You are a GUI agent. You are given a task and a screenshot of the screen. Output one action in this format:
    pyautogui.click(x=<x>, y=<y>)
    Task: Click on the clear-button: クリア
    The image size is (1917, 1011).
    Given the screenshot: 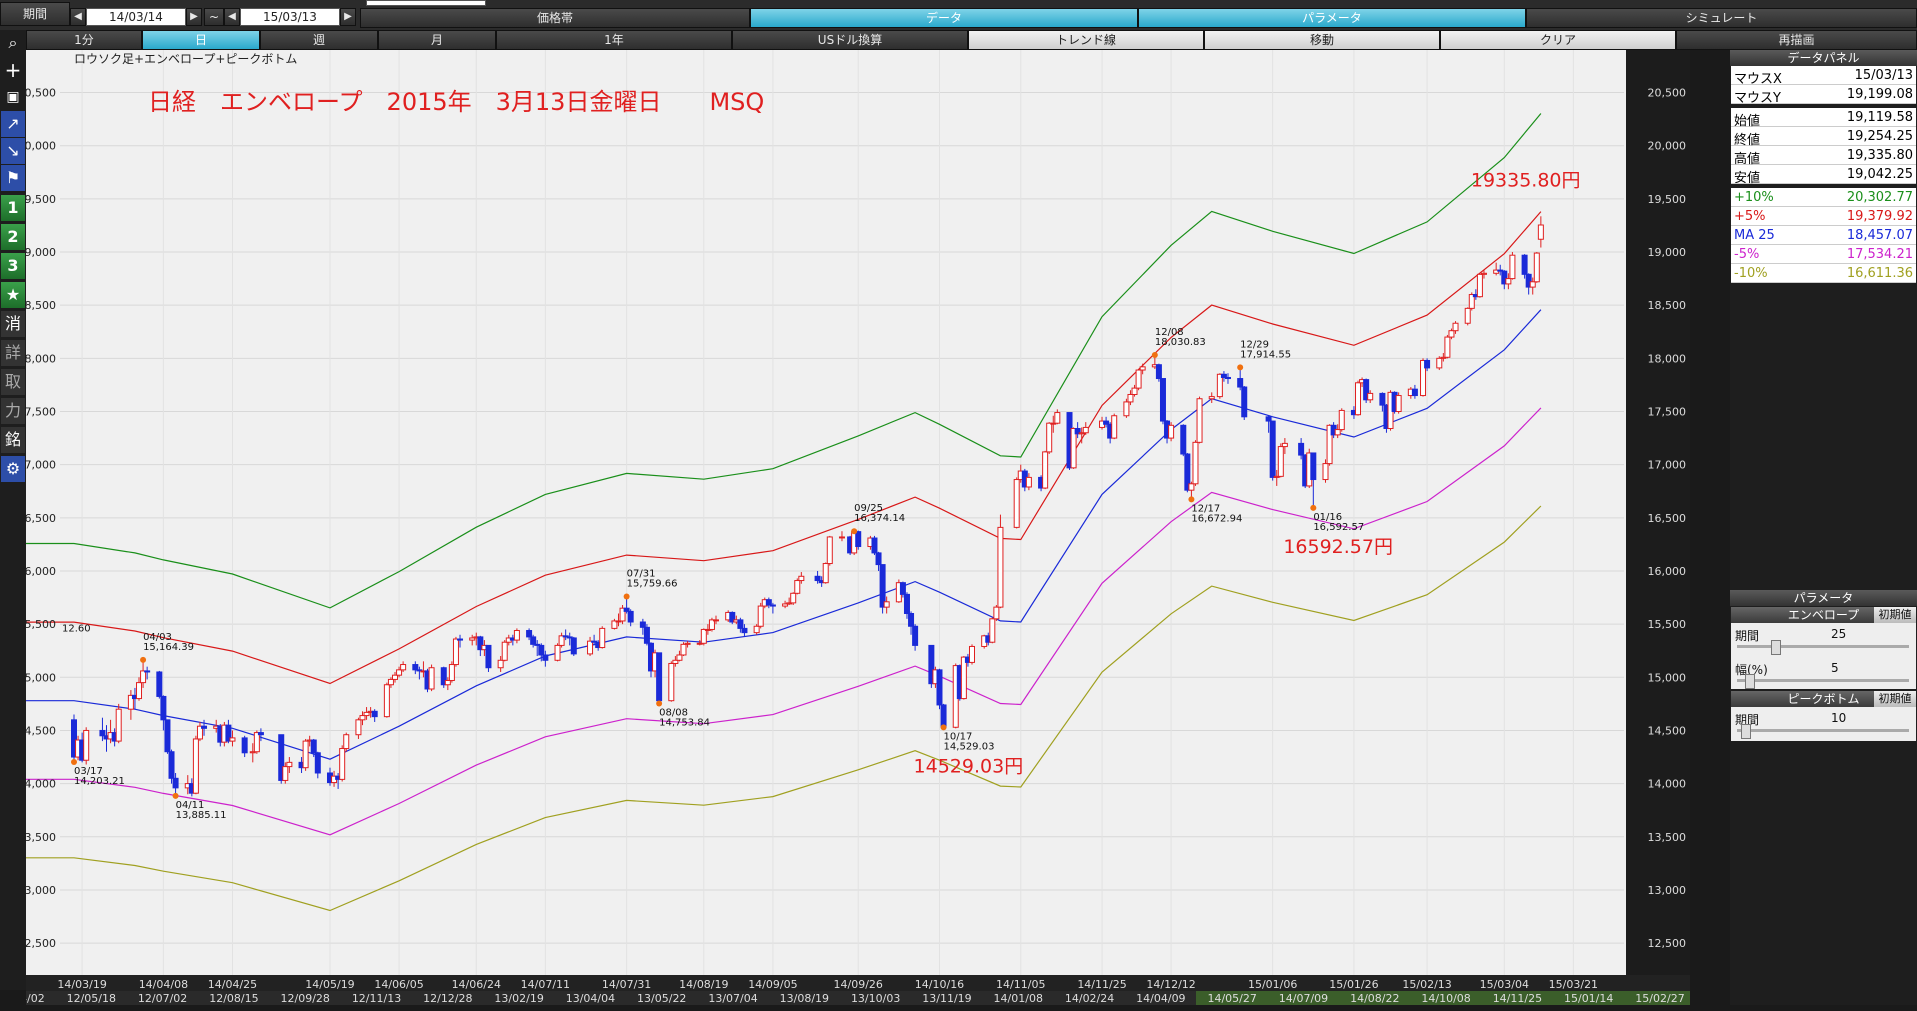 What is the action you would take?
    pyautogui.click(x=1558, y=40)
    